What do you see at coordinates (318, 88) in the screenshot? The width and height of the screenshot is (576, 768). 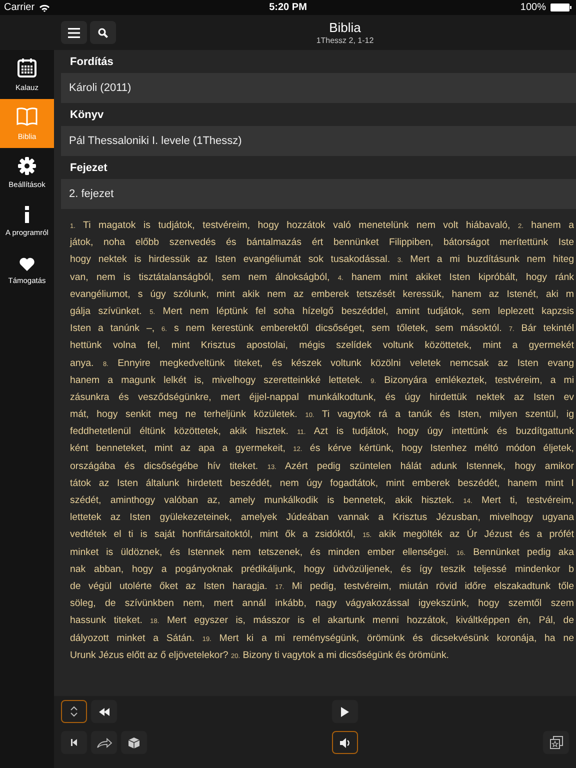 I see `picker-row: Károli (2011)` at bounding box center [318, 88].